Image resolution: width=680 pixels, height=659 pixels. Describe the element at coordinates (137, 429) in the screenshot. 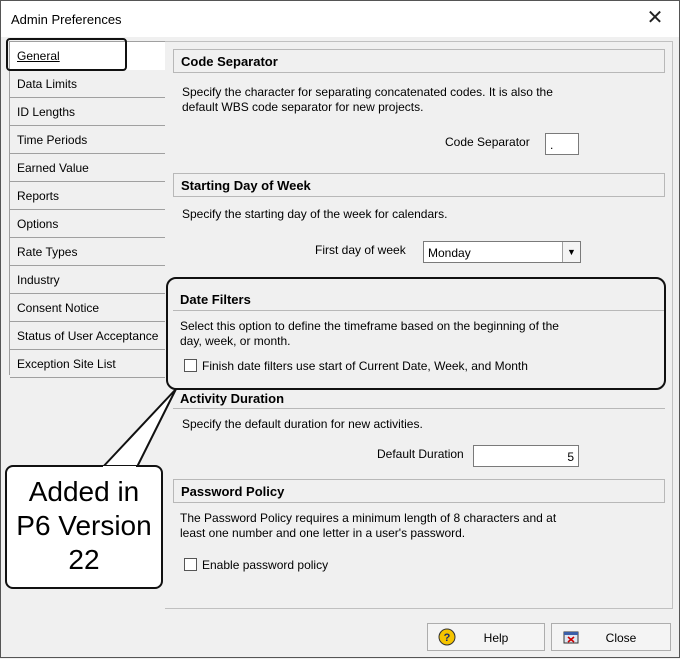

I see `callout-pointer-shape` at that location.